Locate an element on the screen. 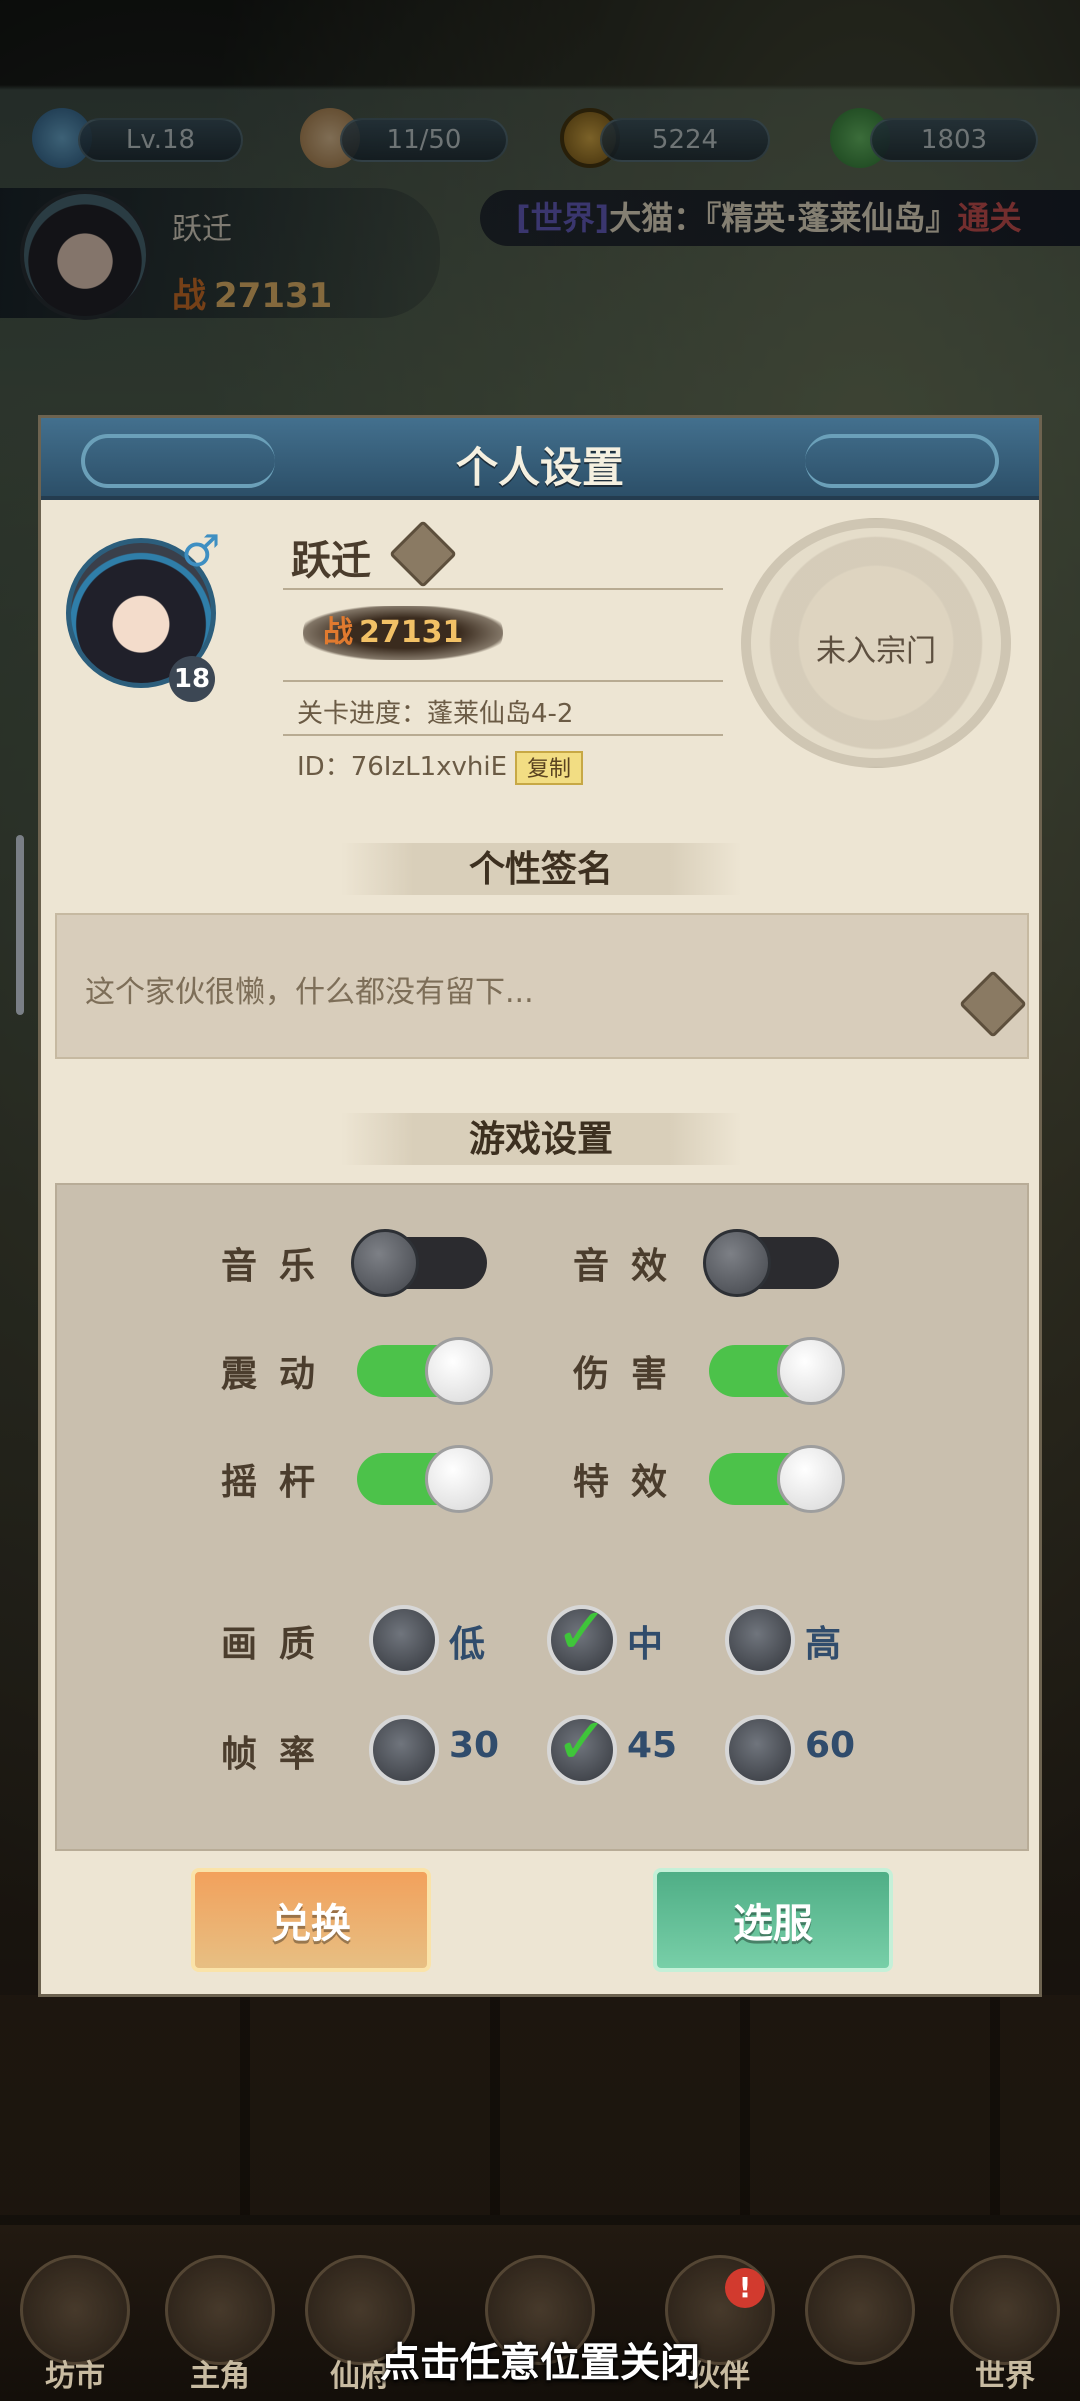 The width and height of the screenshot is (1080, 2401). game-settings-section-title: 游戏设置 is located at coordinates (541, 1139).